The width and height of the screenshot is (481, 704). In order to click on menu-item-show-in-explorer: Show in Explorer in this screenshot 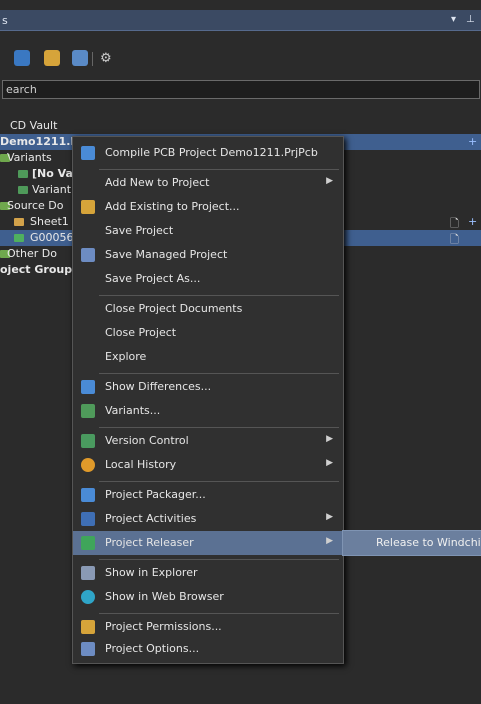, I will do `click(208, 573)`.